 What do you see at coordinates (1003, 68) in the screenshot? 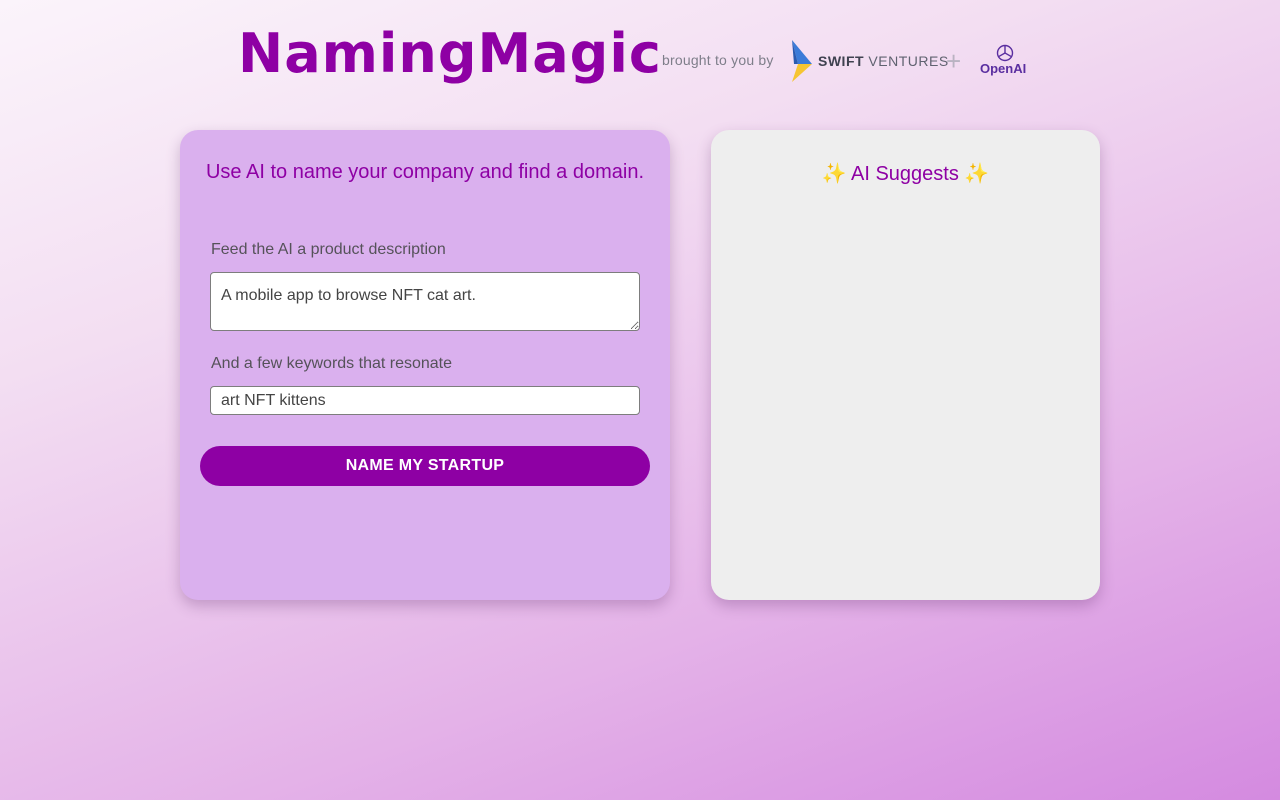
I see `openai-wordmark: OpenAI` at bounding box center [1003, 68].